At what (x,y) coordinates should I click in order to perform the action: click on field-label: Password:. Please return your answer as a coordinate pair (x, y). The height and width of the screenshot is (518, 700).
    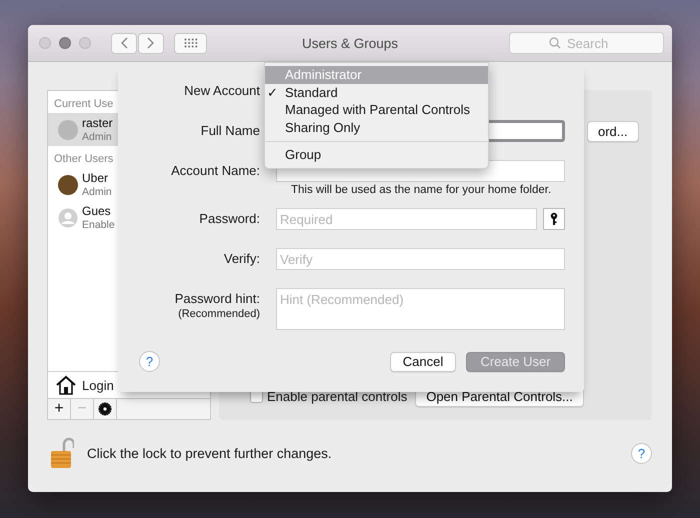
    Looking at the image, I should click on (229, 219).